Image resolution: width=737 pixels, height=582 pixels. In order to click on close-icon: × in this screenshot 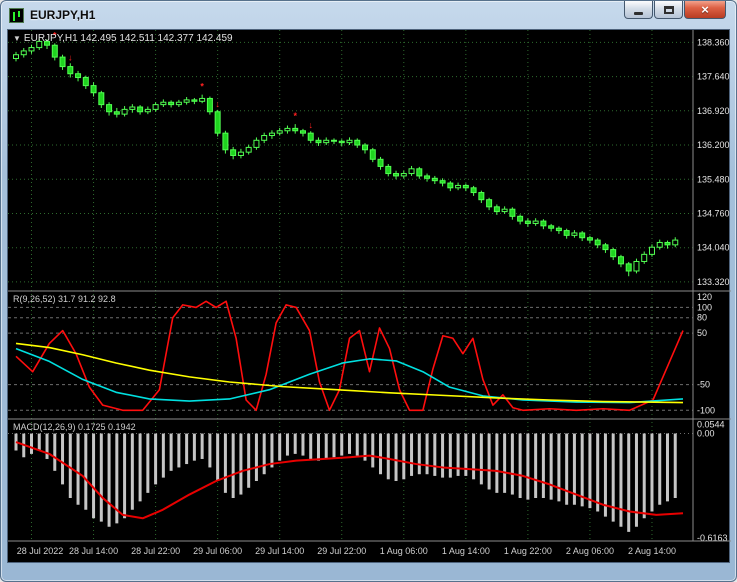, I will do `click(705, 9)`.